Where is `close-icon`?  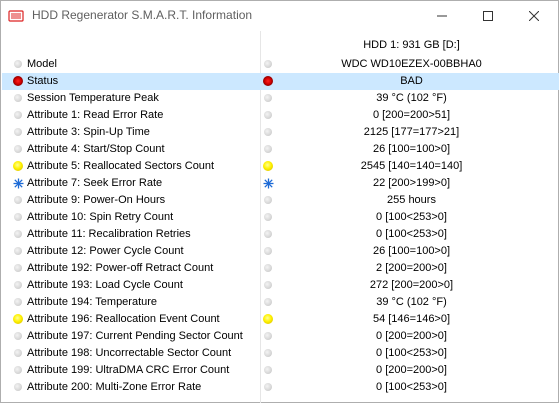
close-icon is located at coordinates (534, 15).